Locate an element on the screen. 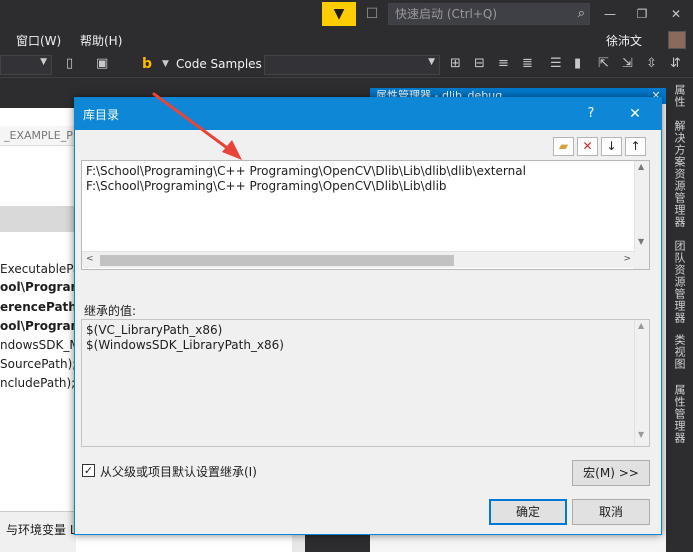  toolbar-icon: ⇳ is located at coordinates (651, 63).